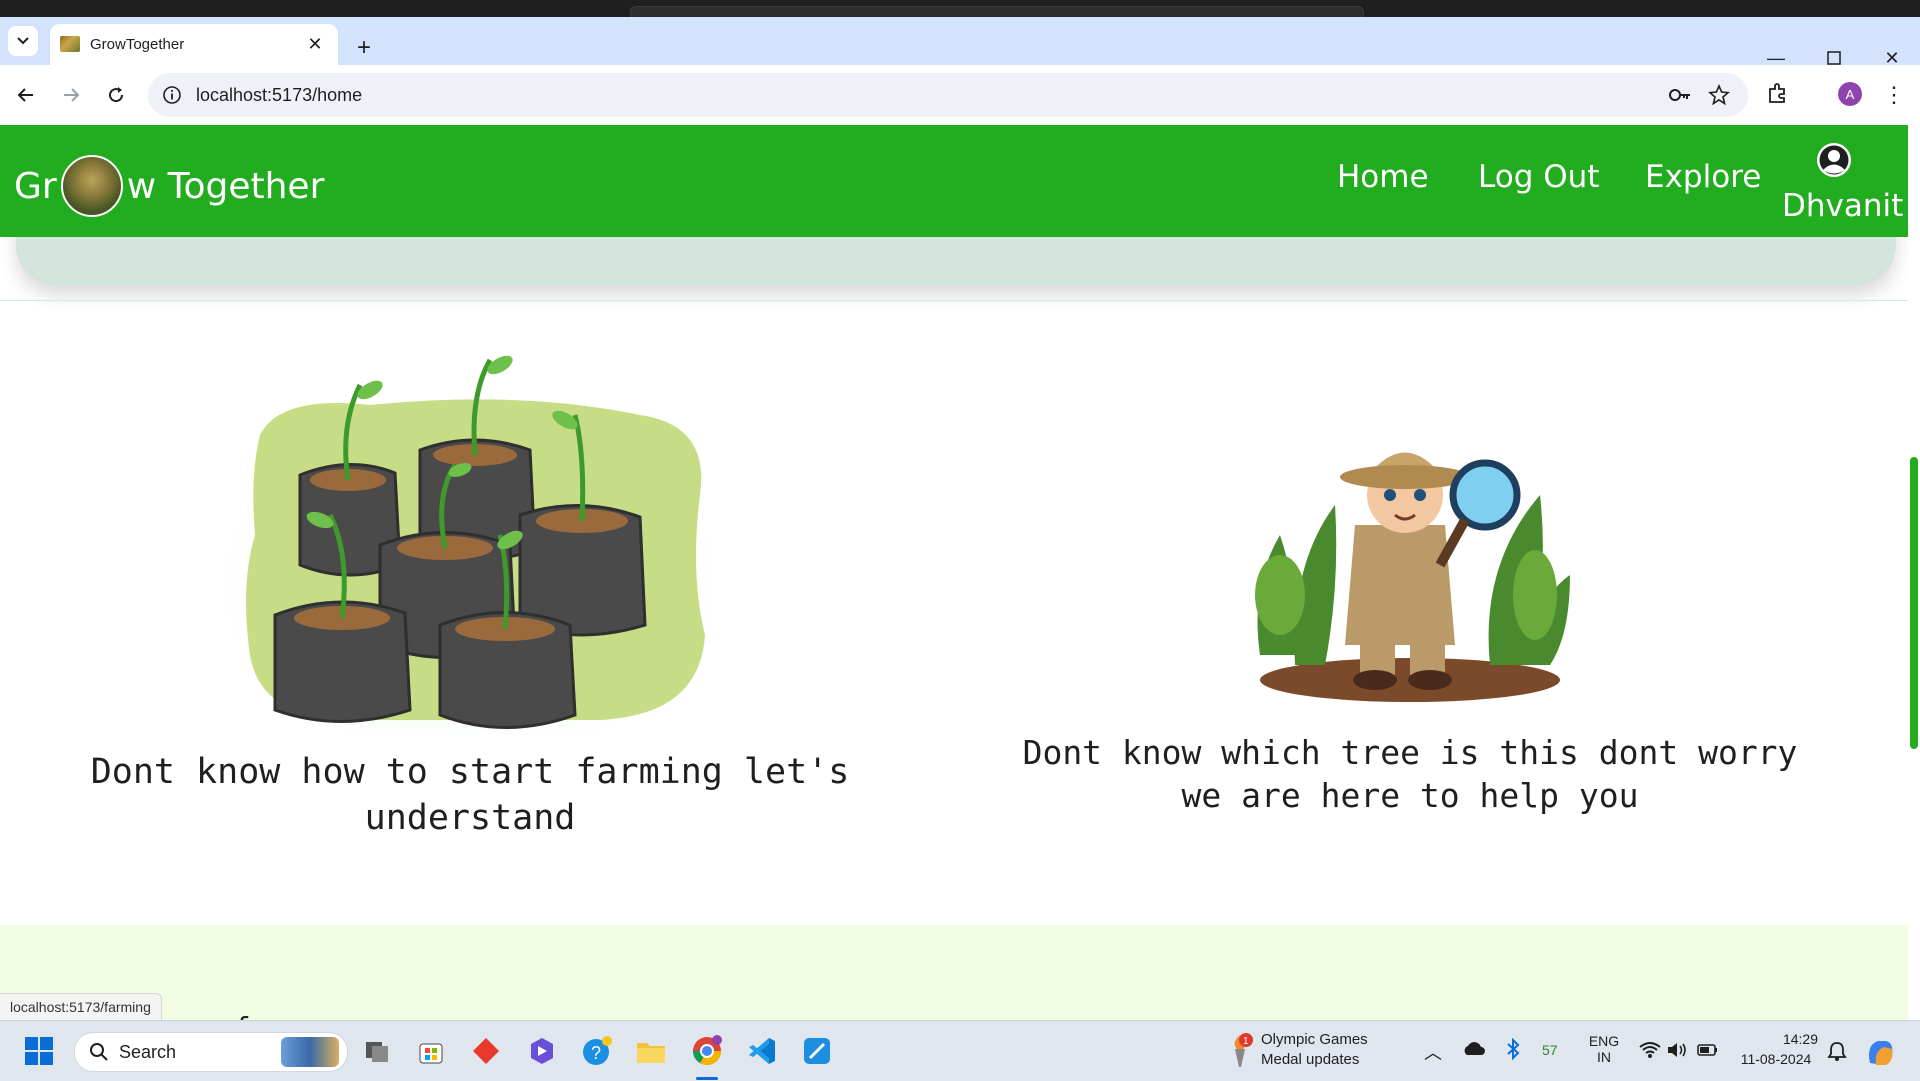  What do you see at coordinates (1243, 1050) in the screenshot?
I see `olympic-torch-icon: 1` at bounding box center [1243, 1050].